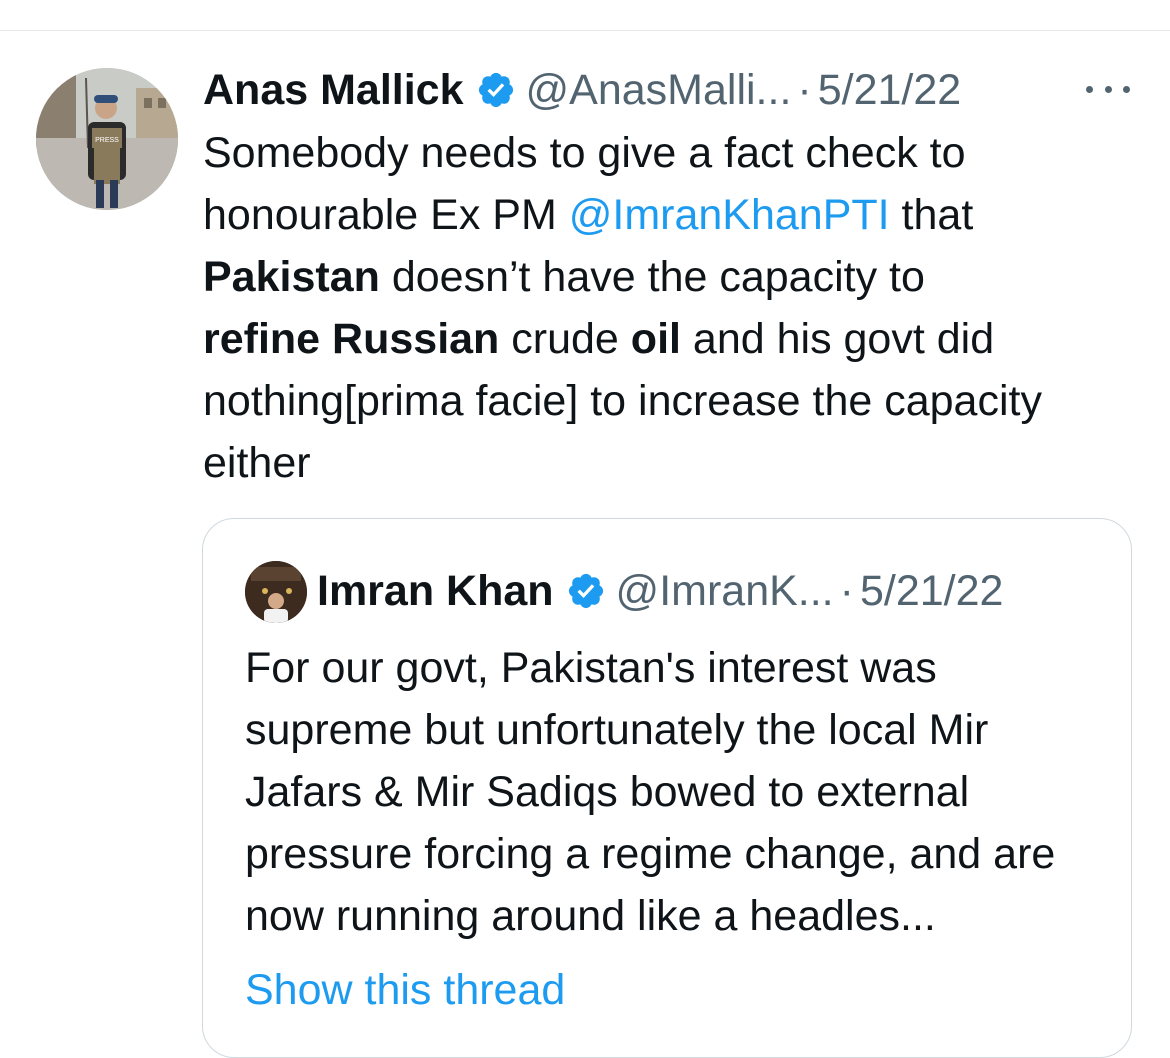 The width and height of the screenshot is (1170, 1058). What do you see at coordinates (291, 277) in the screenshot?
I see `bold-text: Pakistan` at bounding box center [291, 277].